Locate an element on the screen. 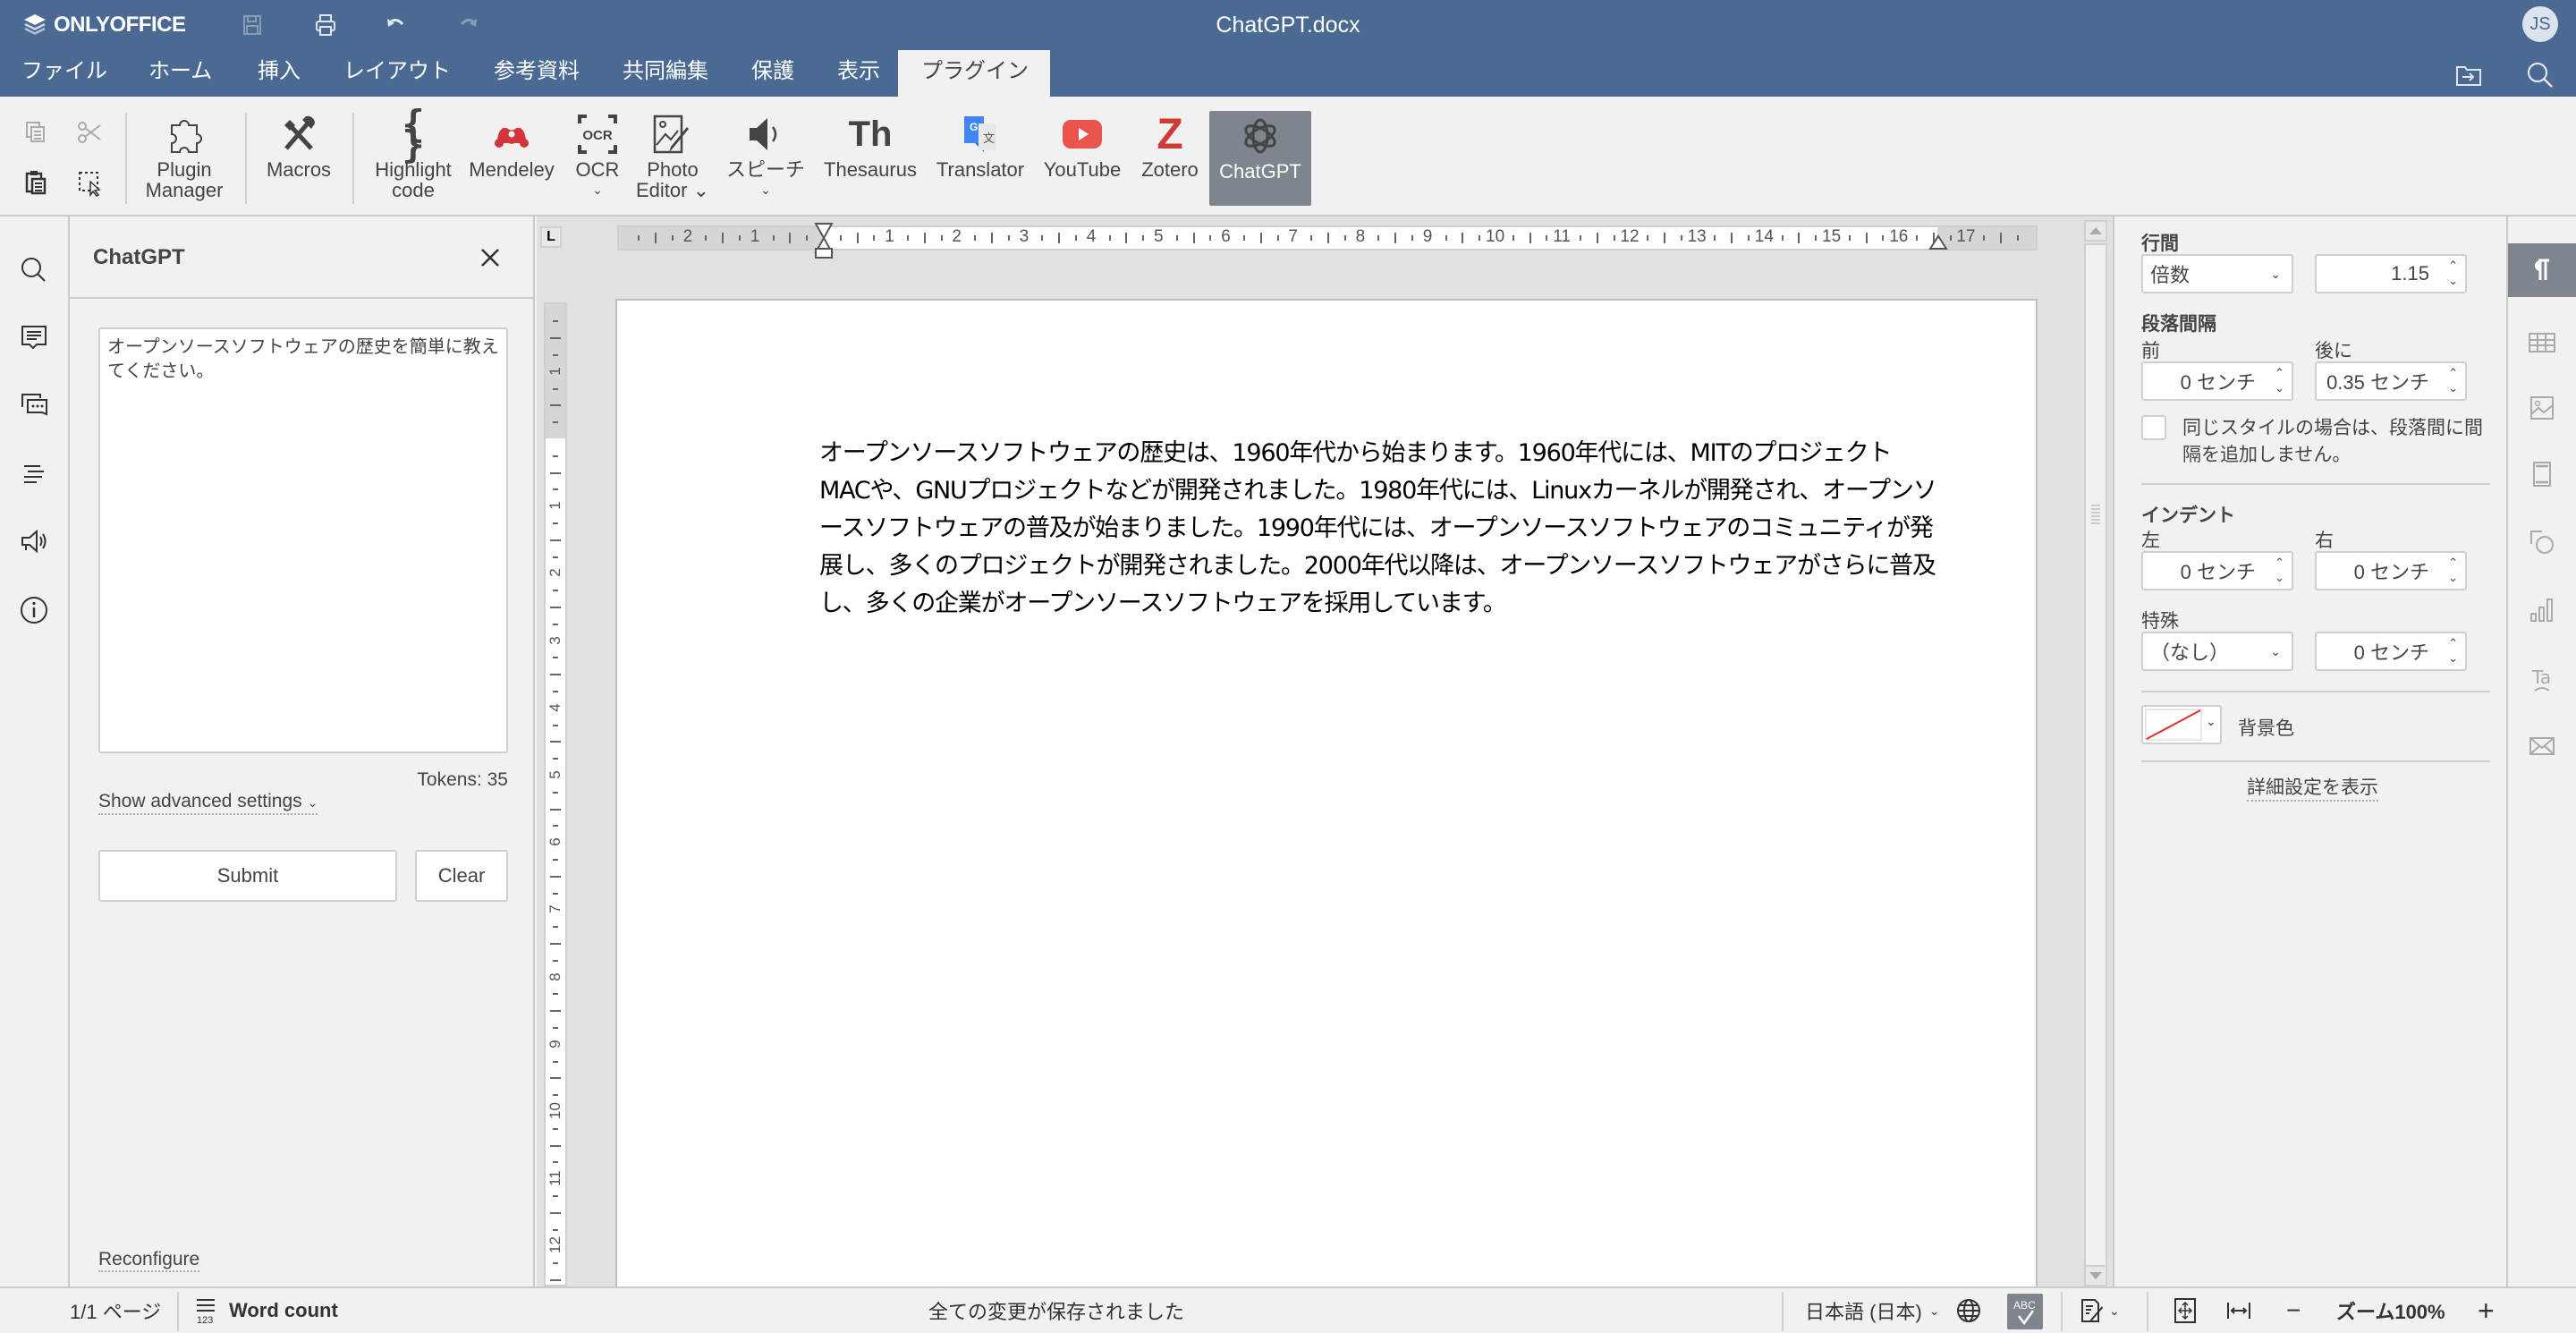 The width and height of the screenshot is (2576, 1333). thesaurus-button: Th Thesaurus is located at coordinates (870, 146).